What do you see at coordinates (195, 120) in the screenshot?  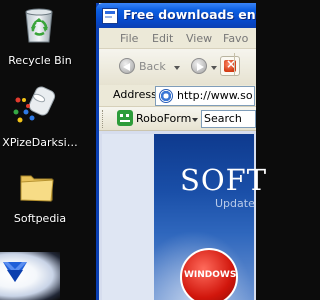 I see `roboform-dropdown-icon` at bounding box center [195, 120].